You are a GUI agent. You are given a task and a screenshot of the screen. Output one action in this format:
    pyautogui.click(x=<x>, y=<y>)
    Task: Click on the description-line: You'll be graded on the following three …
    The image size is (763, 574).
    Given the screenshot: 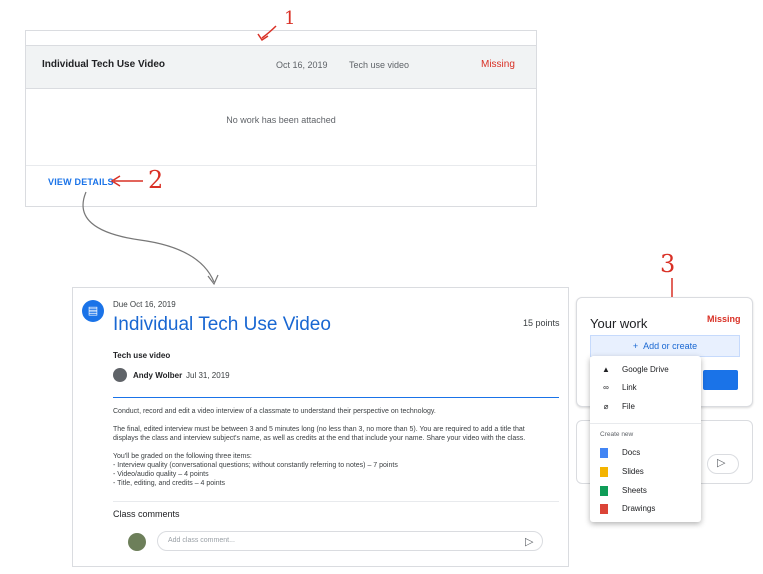 What is the action you would take?
    pyautogui.click(x=182, y=456)
    